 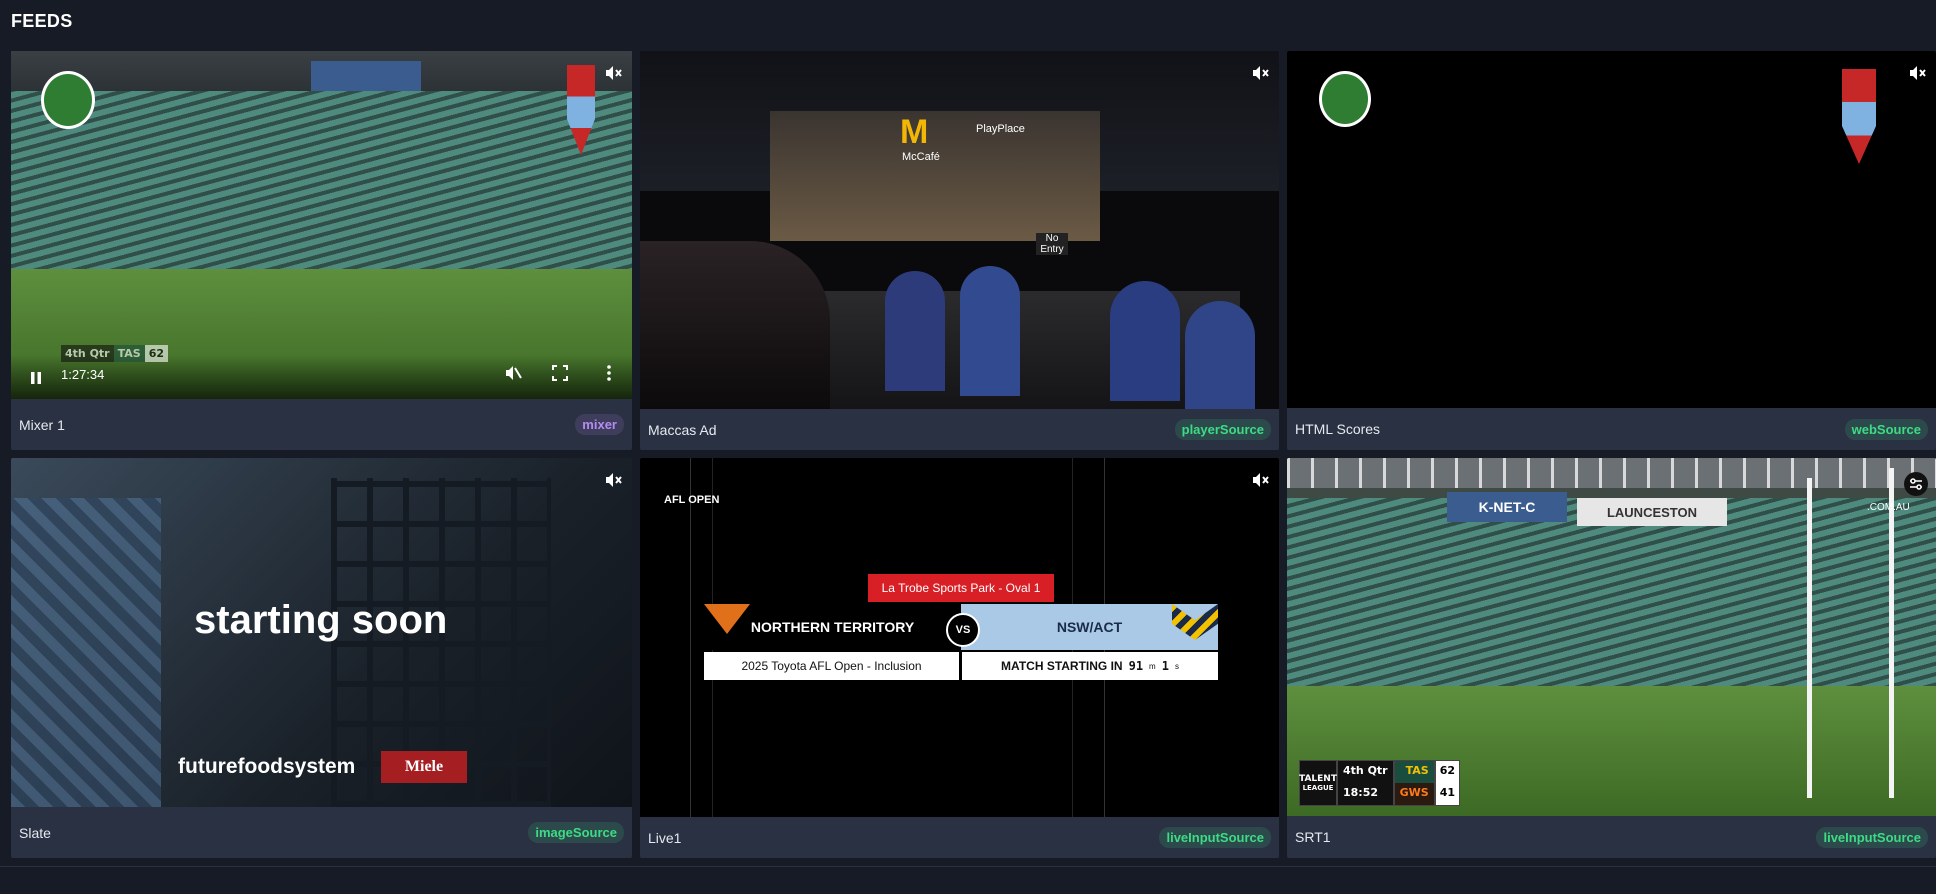 I want to click on clock-panel: 4th Qtr 18:52, so click(x=1365, y=783).